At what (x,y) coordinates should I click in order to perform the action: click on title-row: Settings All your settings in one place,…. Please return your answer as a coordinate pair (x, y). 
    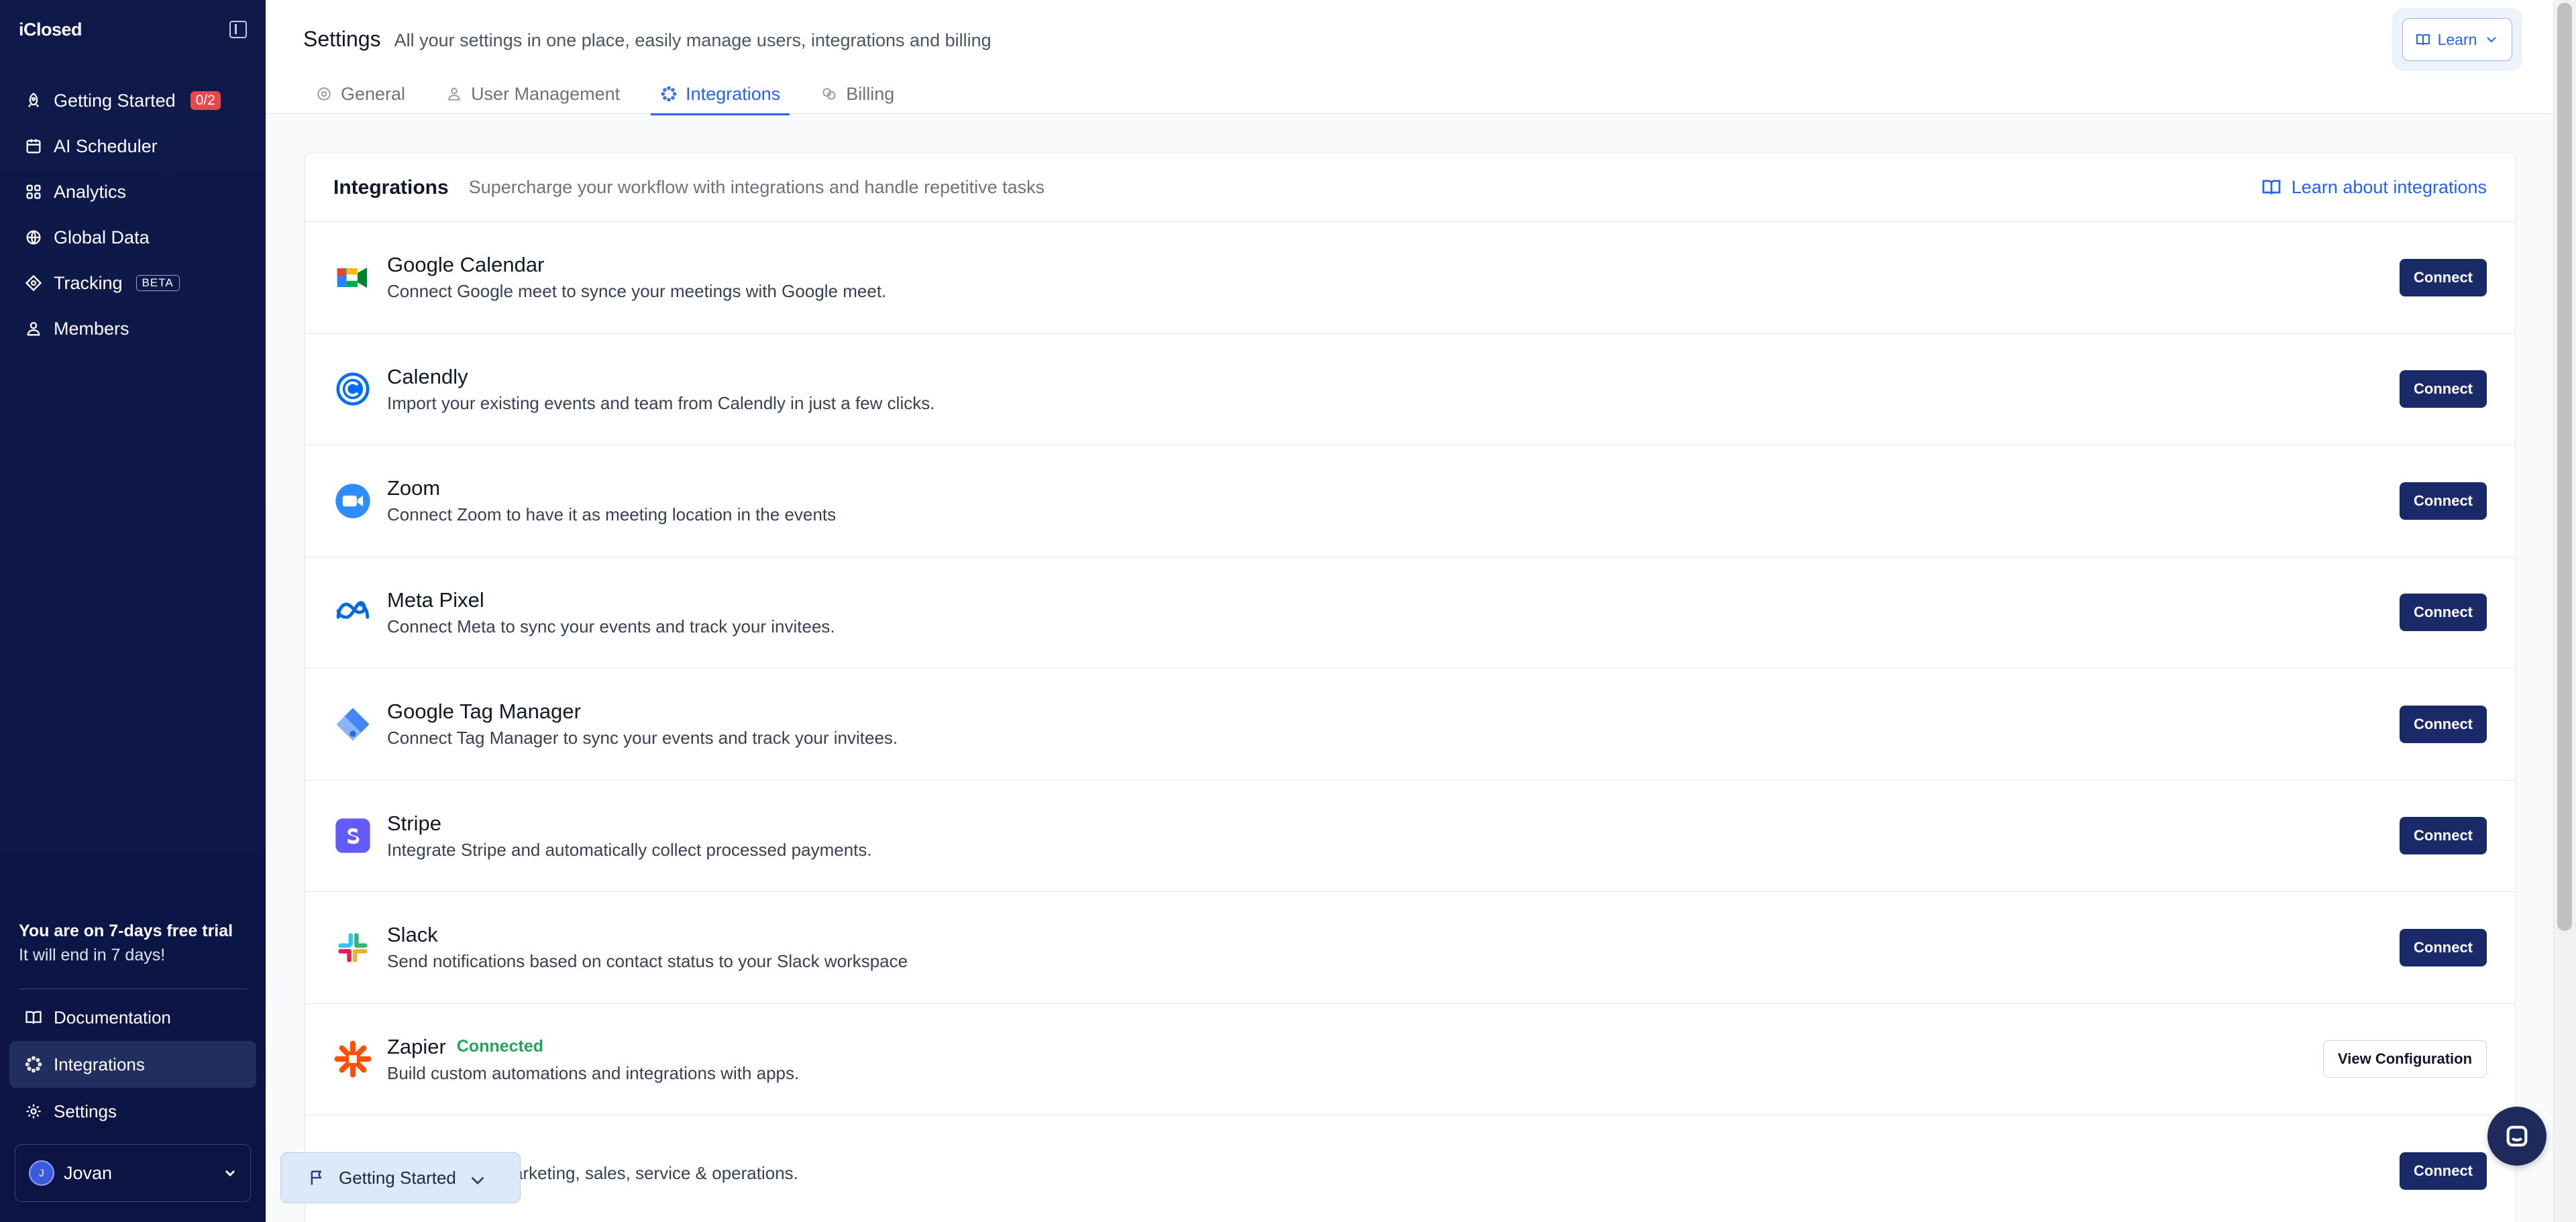
    Looking at the image, I should click on (647, 39).